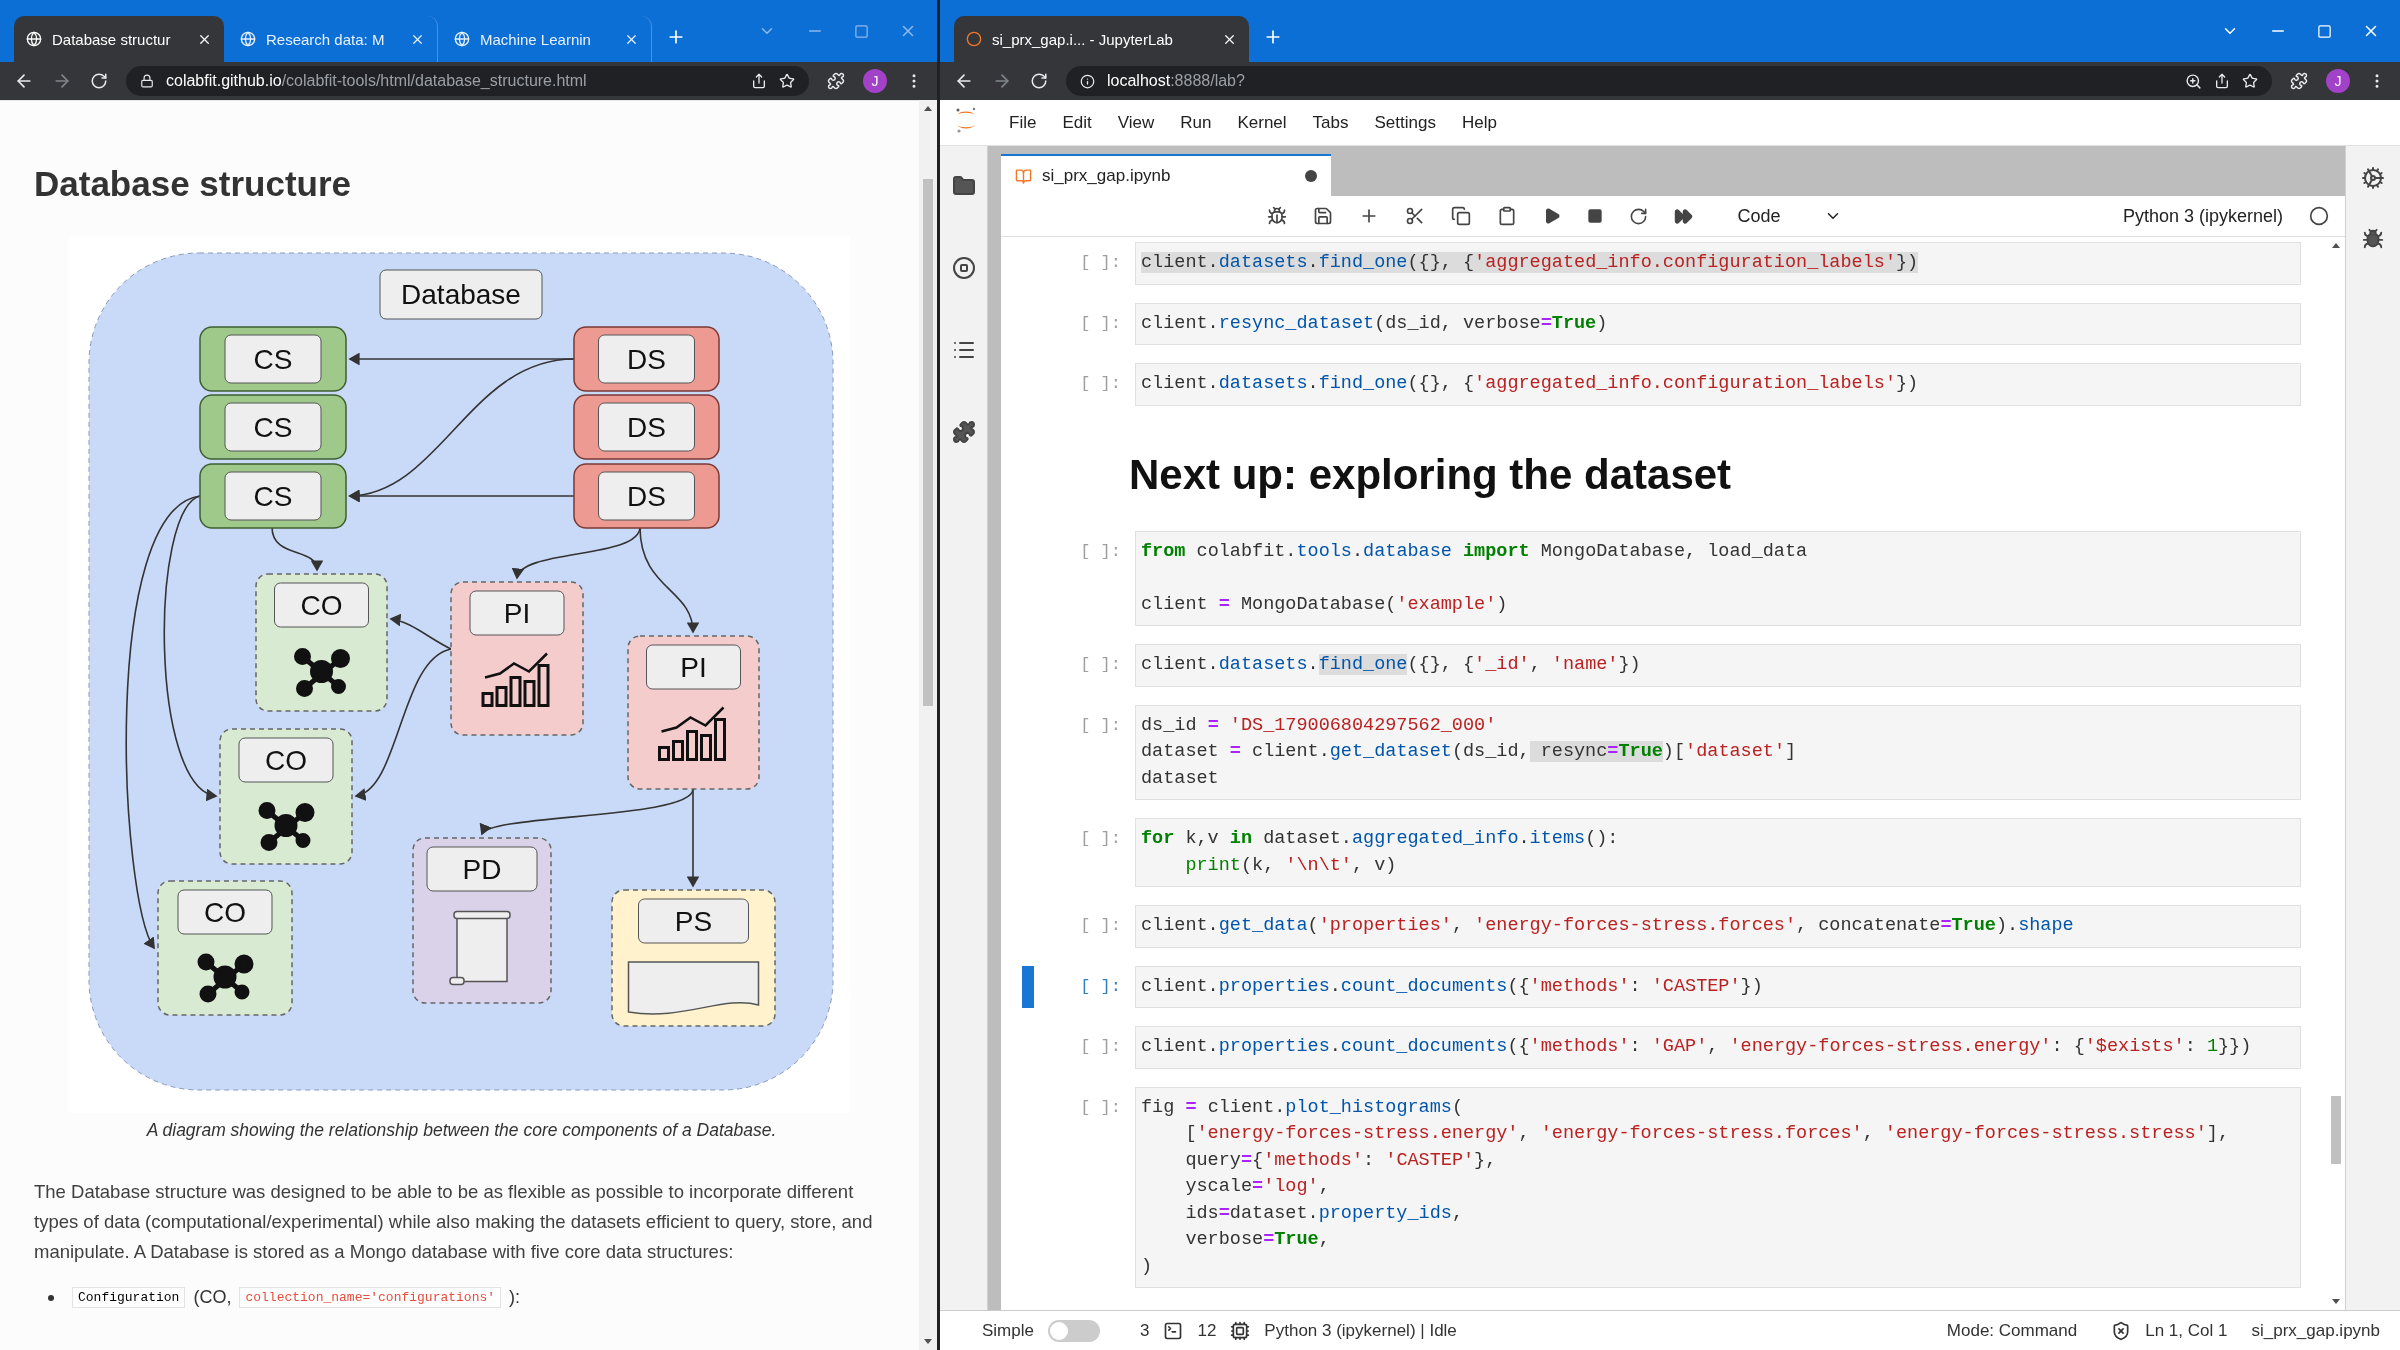  Describe the element at coordinates (2193, 81) in the screenshot. I see `zoom-icon` at that location.